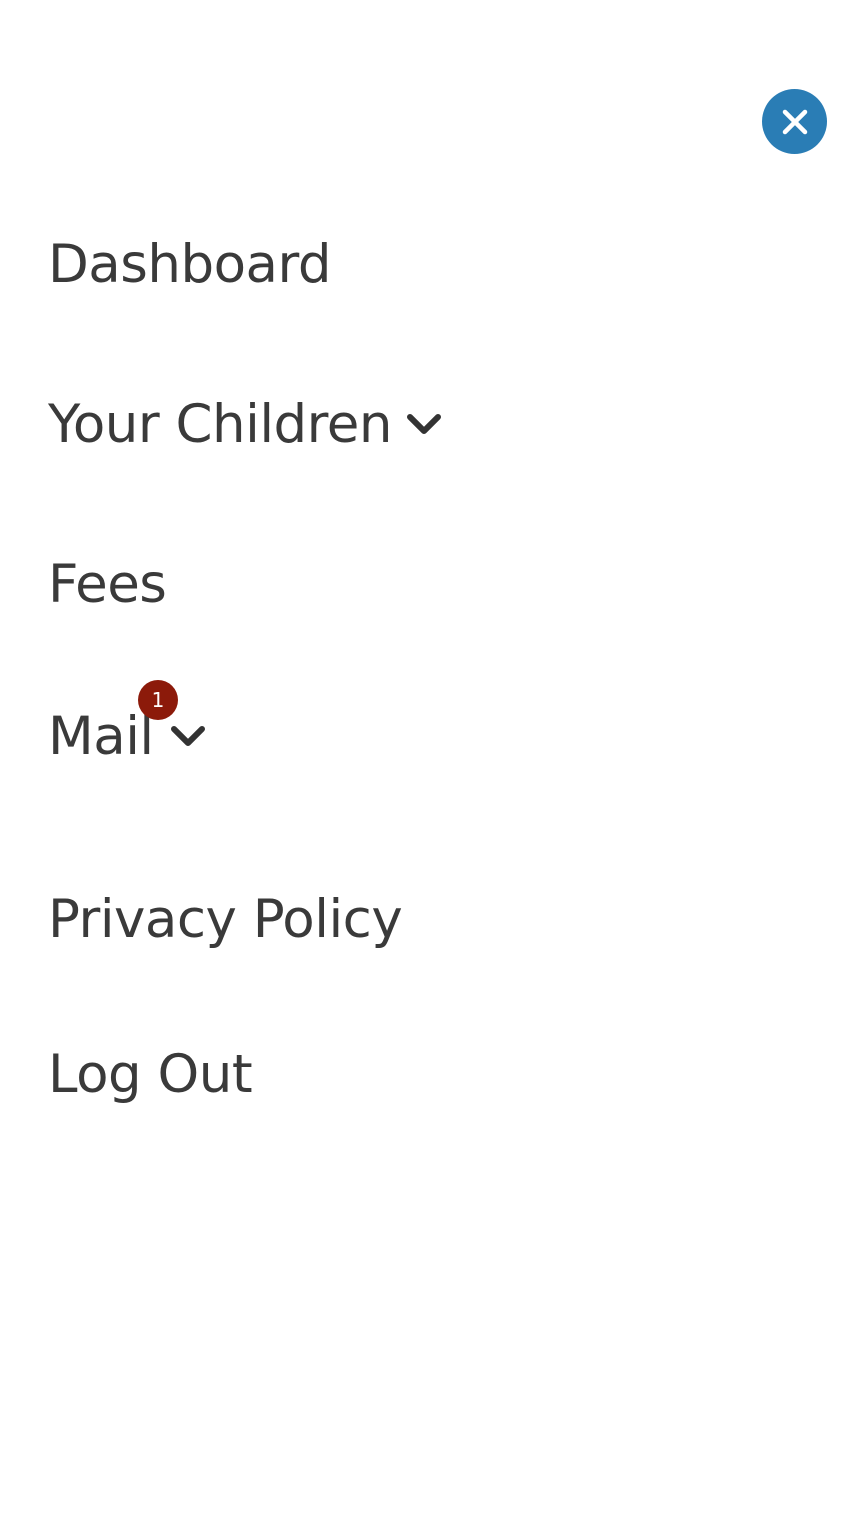 The image size is (867, 1538). I want to click on nav-item-label: Dashboard, so click(190, 264).